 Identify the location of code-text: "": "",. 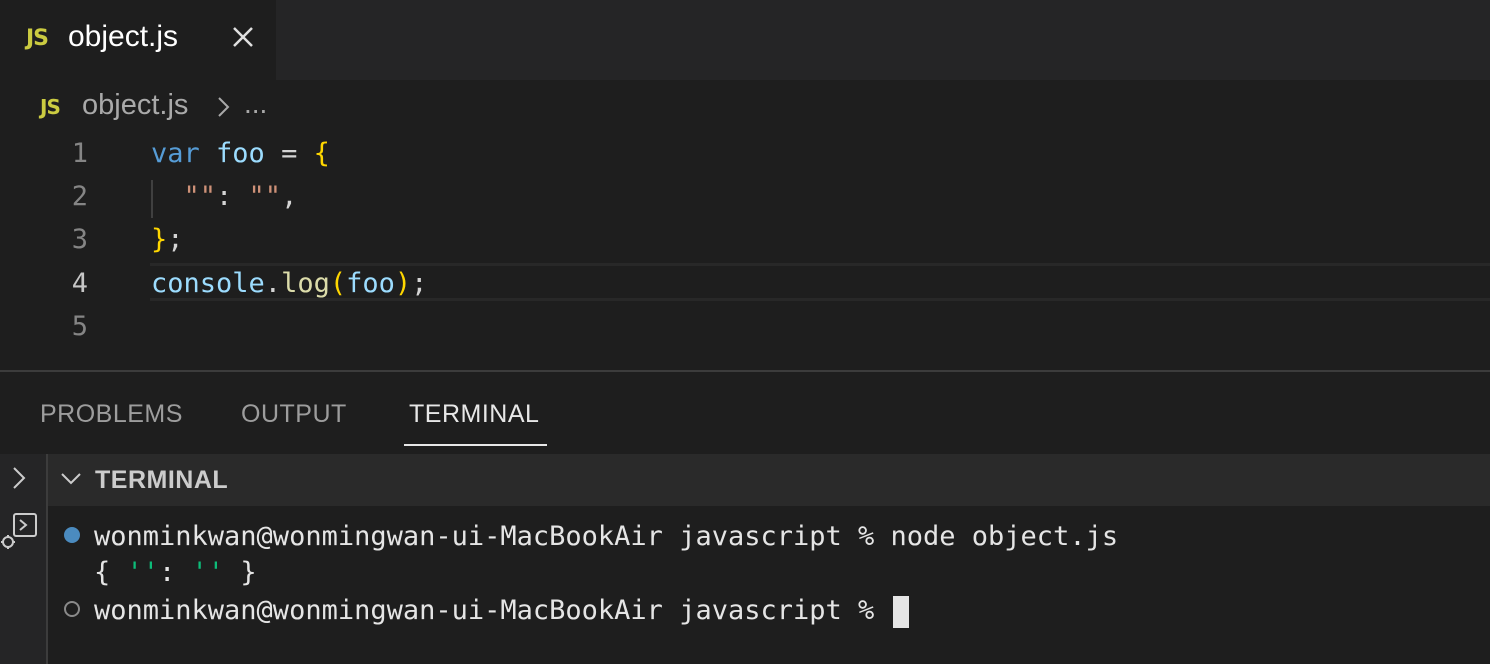
(240, 196).